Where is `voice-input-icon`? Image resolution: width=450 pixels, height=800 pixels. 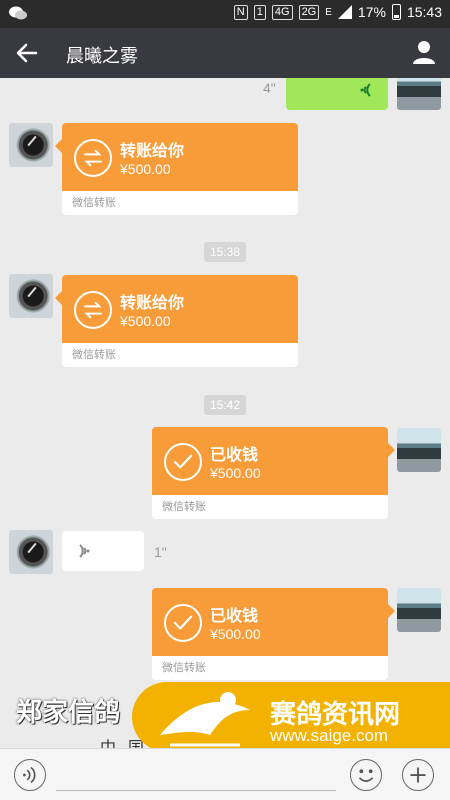 voice-input-icon is located at coordinates (30, 775).